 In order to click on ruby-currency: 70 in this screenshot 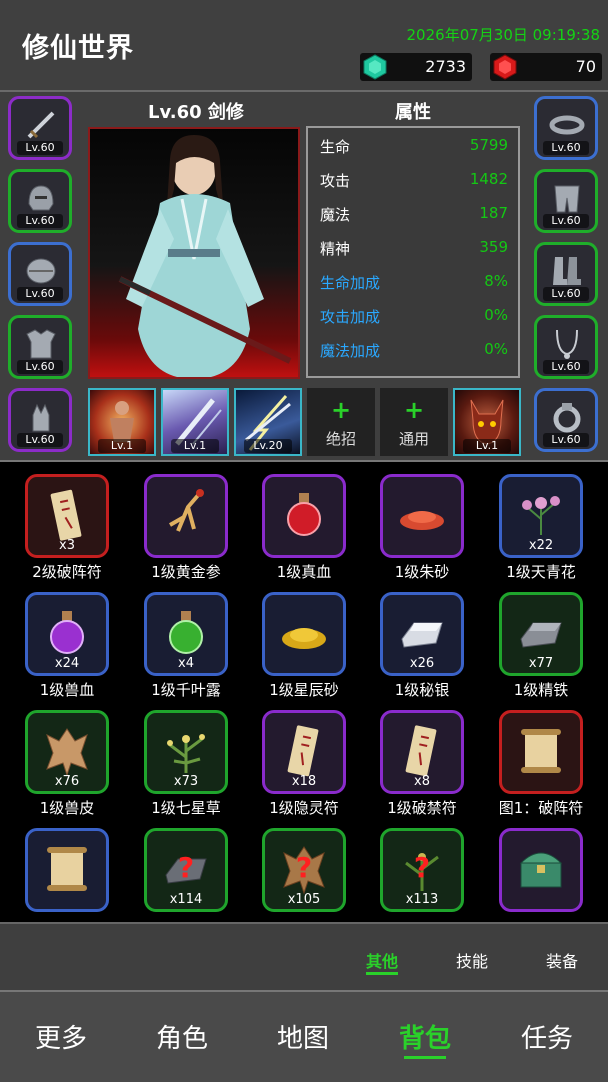, I will do `click(546, 67)`.